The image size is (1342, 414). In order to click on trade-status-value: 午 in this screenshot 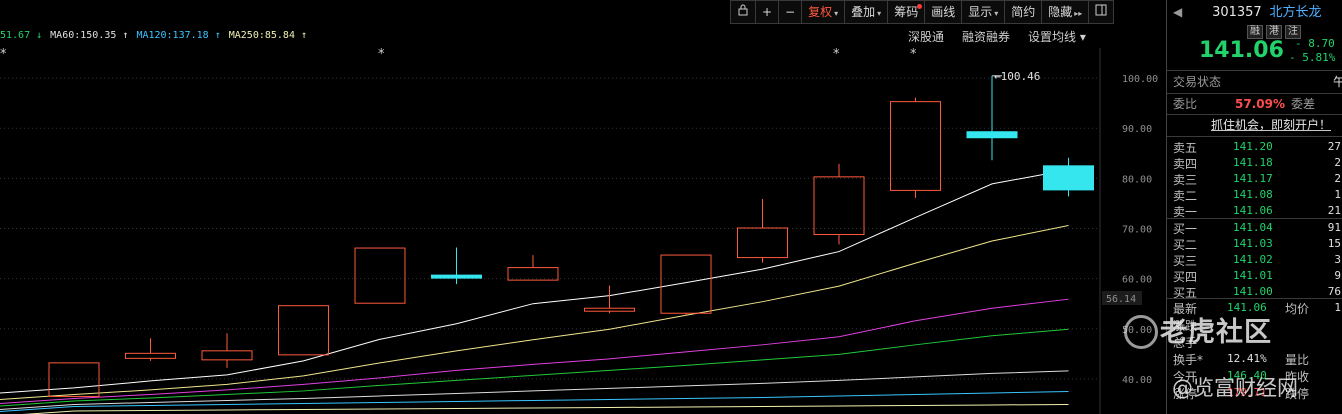, I will do `click(1337, 82)`.